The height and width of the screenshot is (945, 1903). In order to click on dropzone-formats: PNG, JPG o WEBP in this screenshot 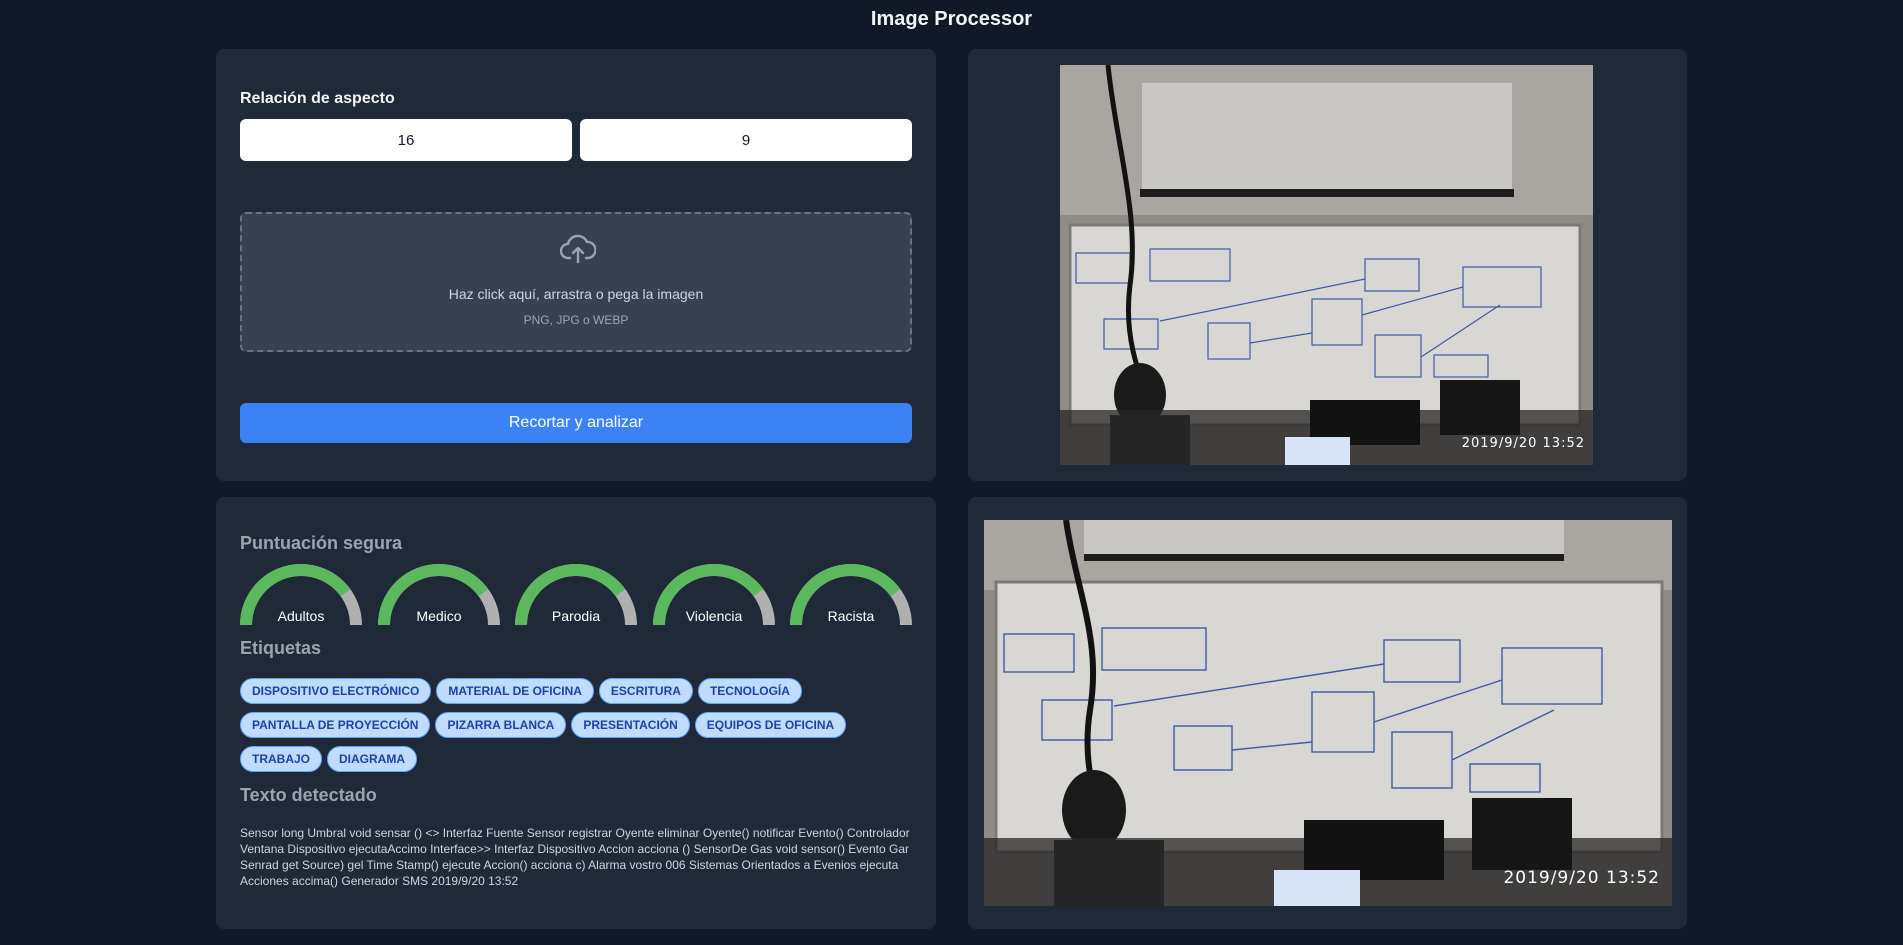, I will do `click(576, 320)`.